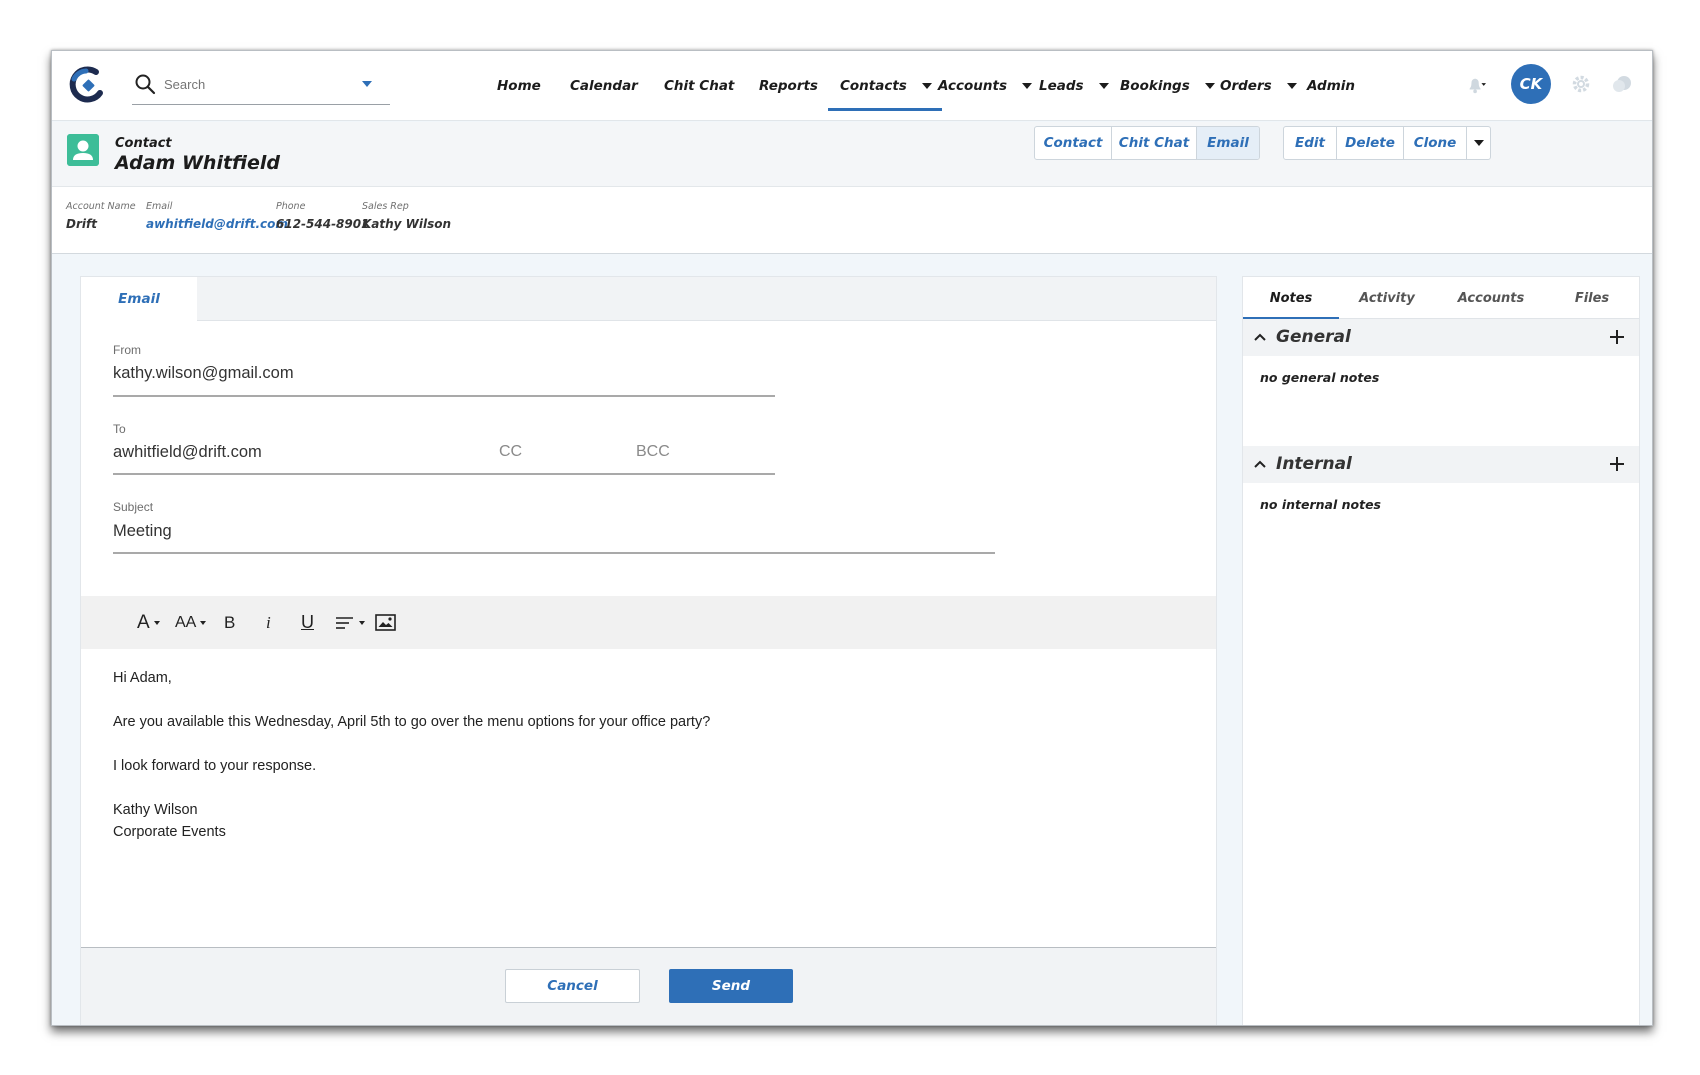 This screenshot has width=1700, height=1075. What do you see at coordinates (83, 150) in the screenshot?
I see `contact-person-icon` at bounding box center [83, 150].